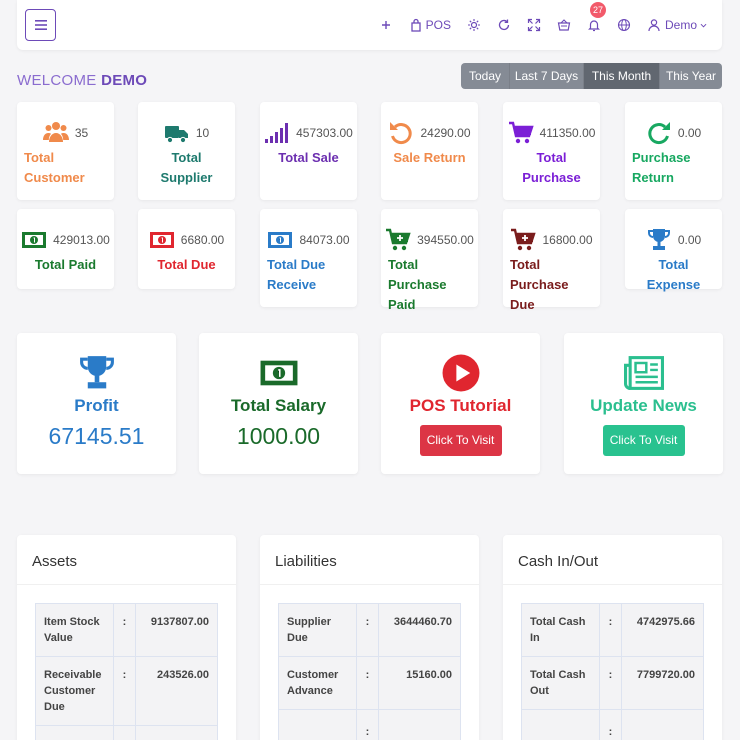 The height and width of the screenshot is (740, 740). Describe the element at coordinates (567, 240) in the screenshot. I see `stat-value: 16800.00` at that location.